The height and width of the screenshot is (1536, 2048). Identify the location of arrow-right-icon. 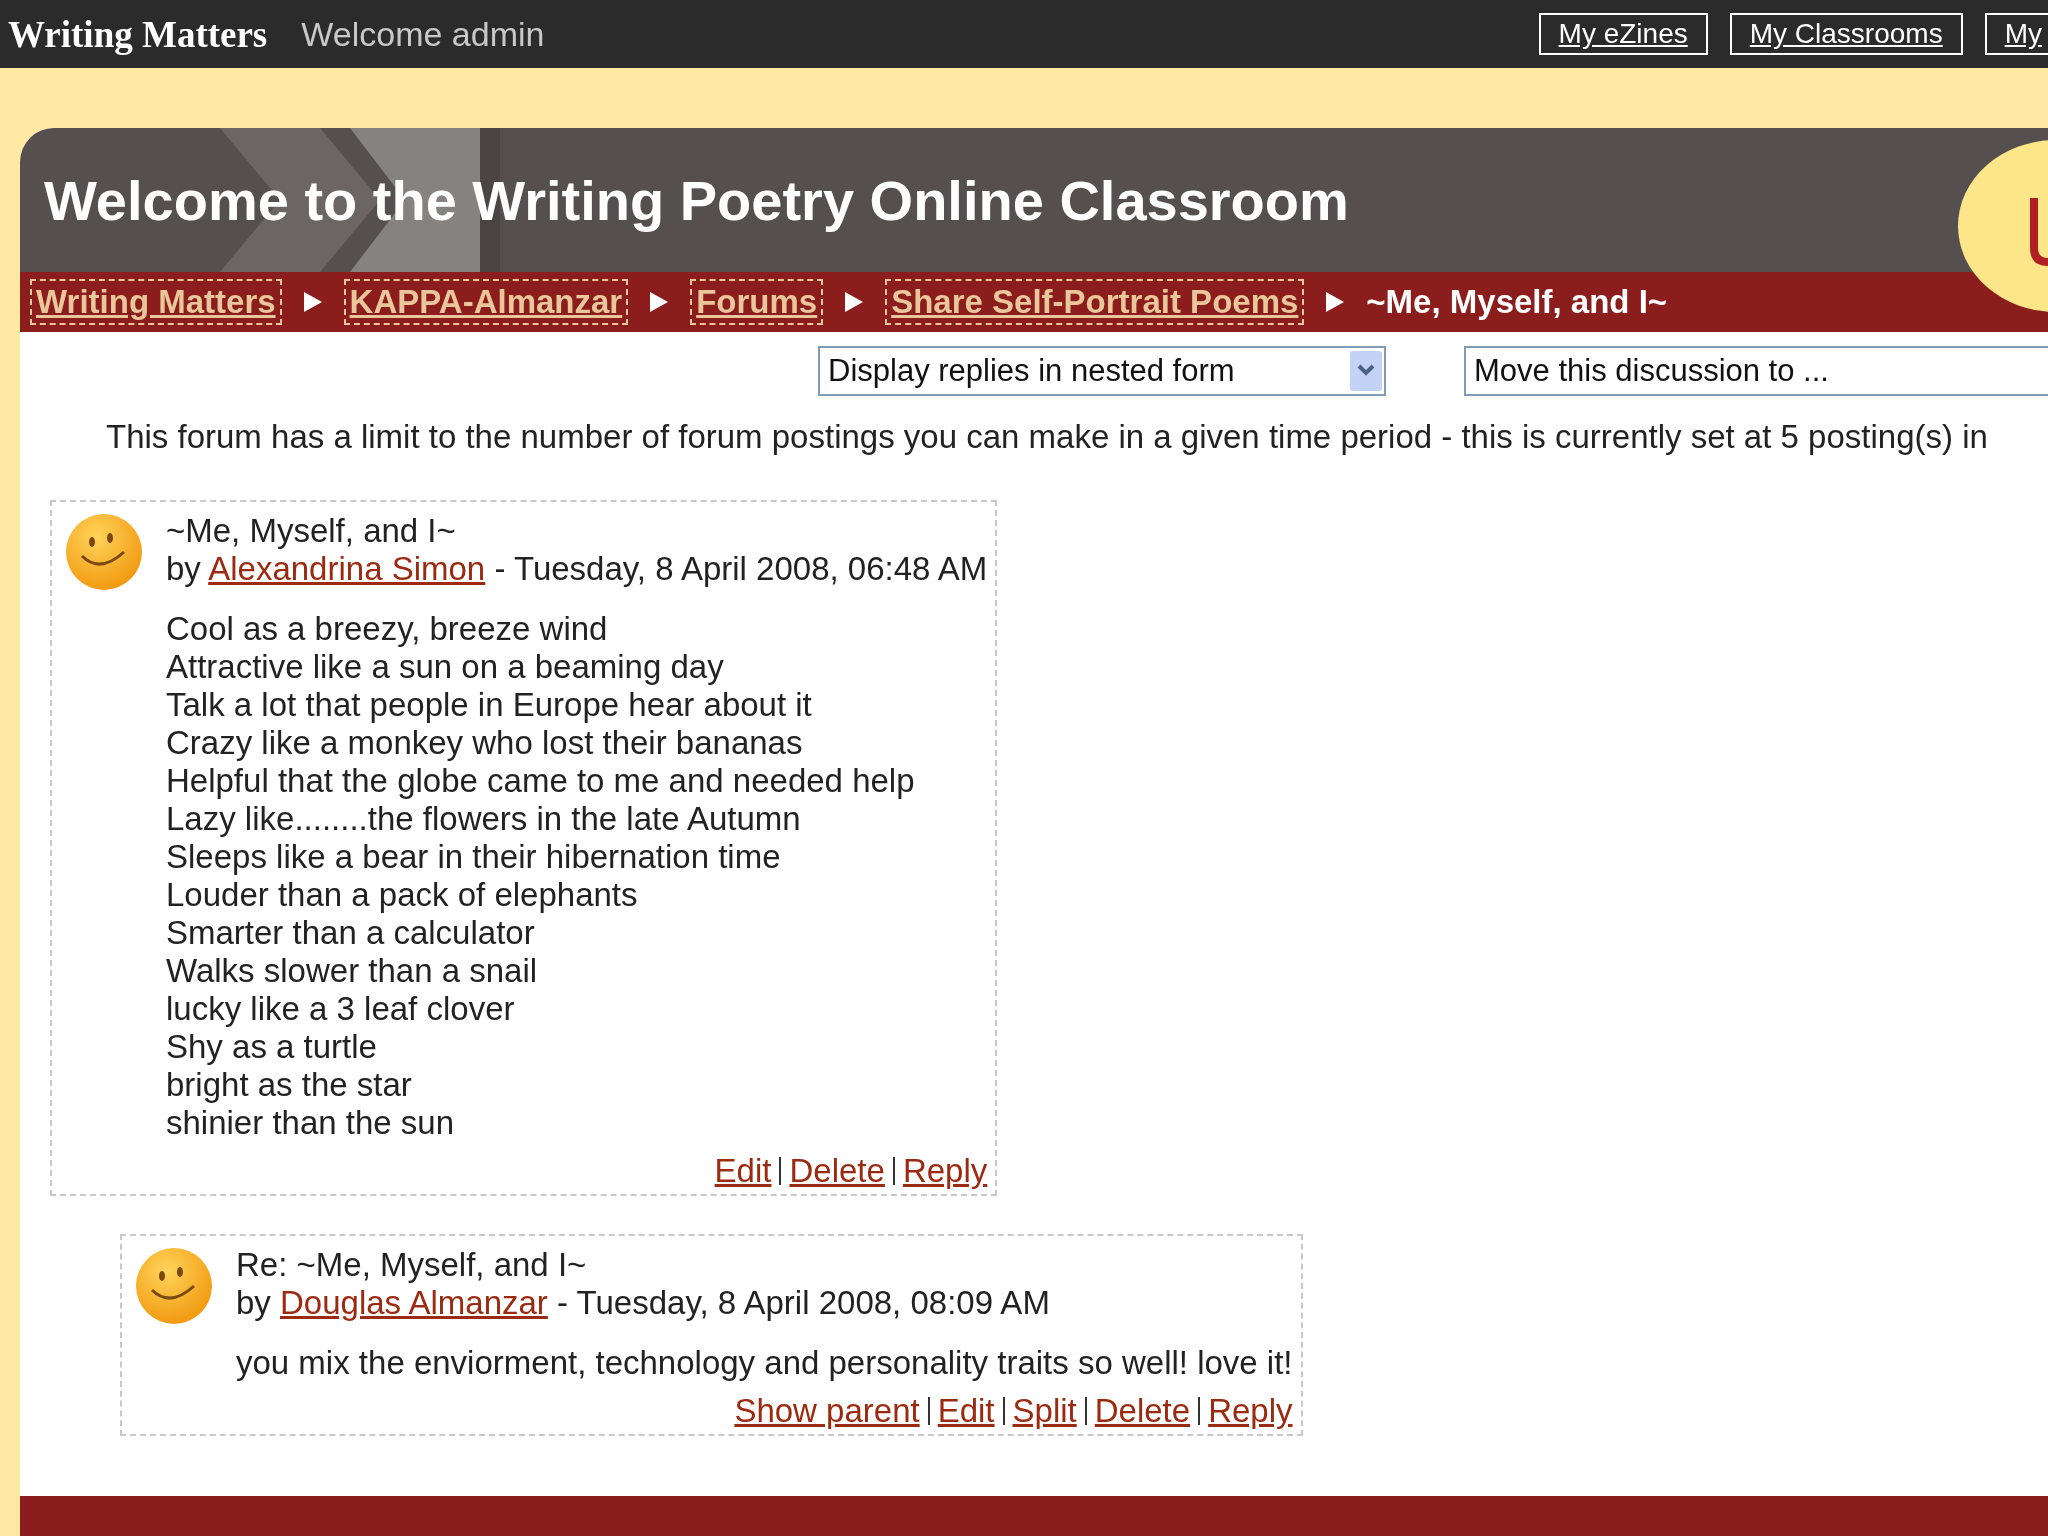
(312, 302).